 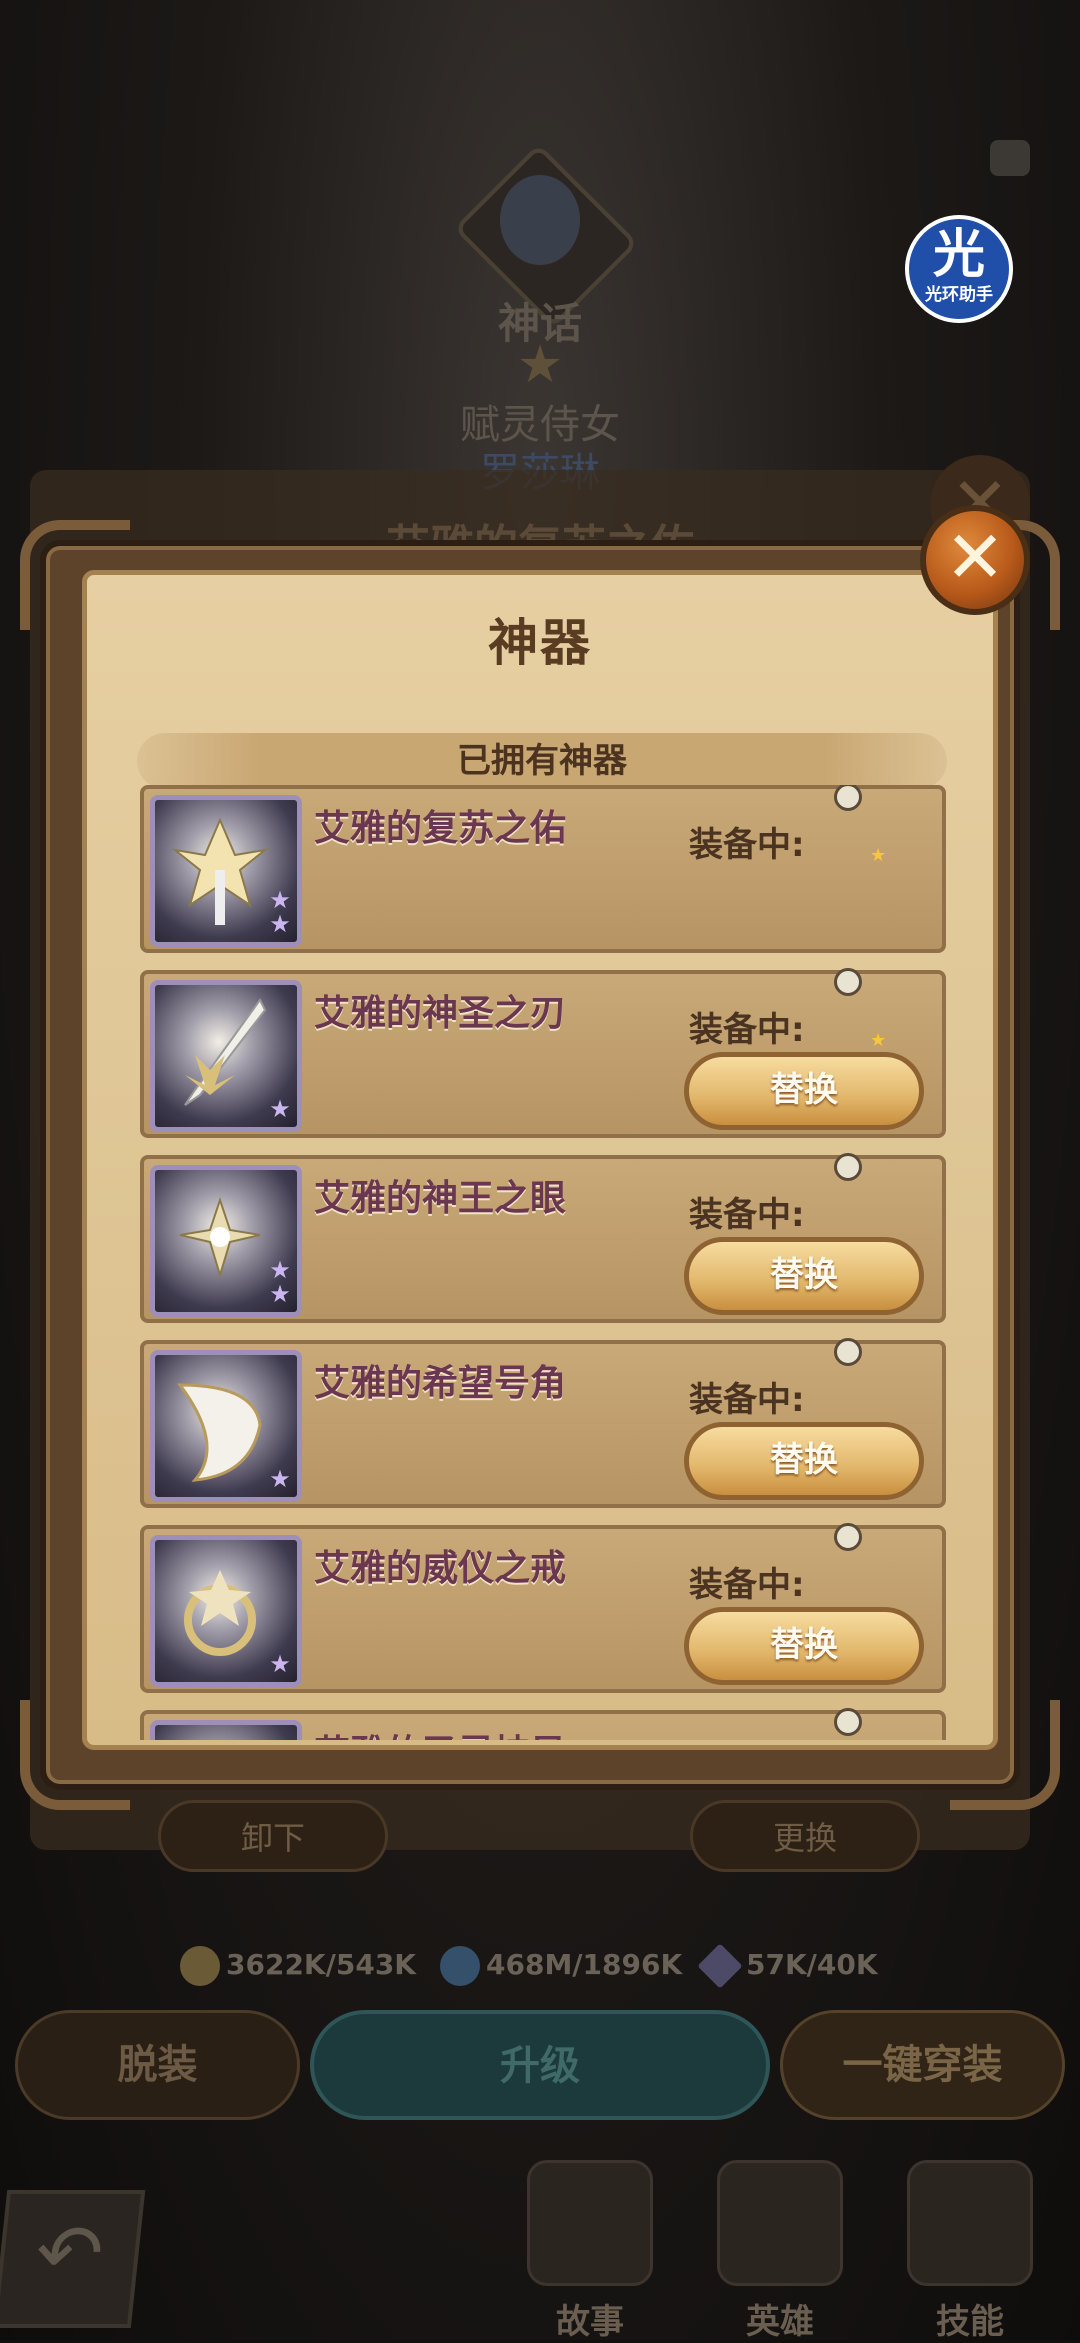 What do you see at coordinates (543, 1608) in the screenshot?
I see `artifact-item: ★ 艾雅的威仪之戒 装备中: 替换` at bounding box center [543, 1608].